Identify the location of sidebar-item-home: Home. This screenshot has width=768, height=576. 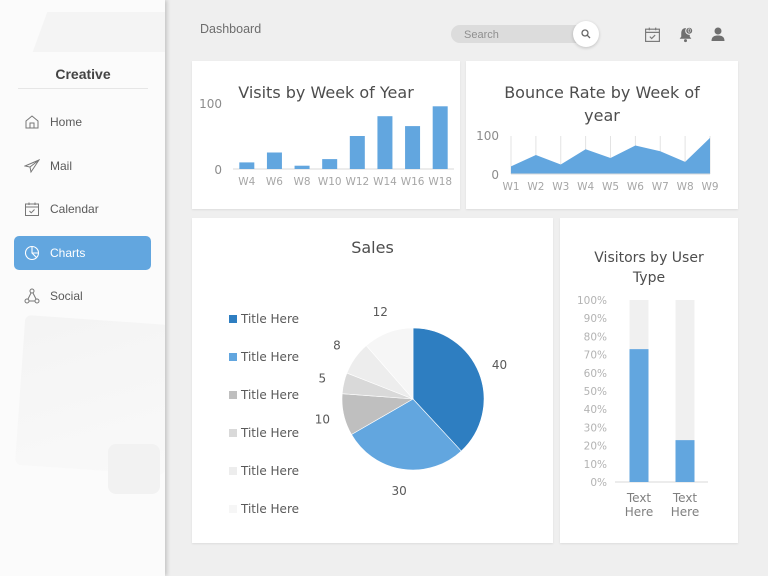
(82, 122).